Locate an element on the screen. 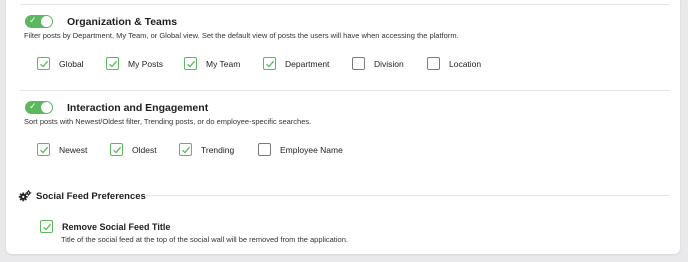 The height and width of the screenshot is (262, 688). section-divider is located at coordinates (345, 90).